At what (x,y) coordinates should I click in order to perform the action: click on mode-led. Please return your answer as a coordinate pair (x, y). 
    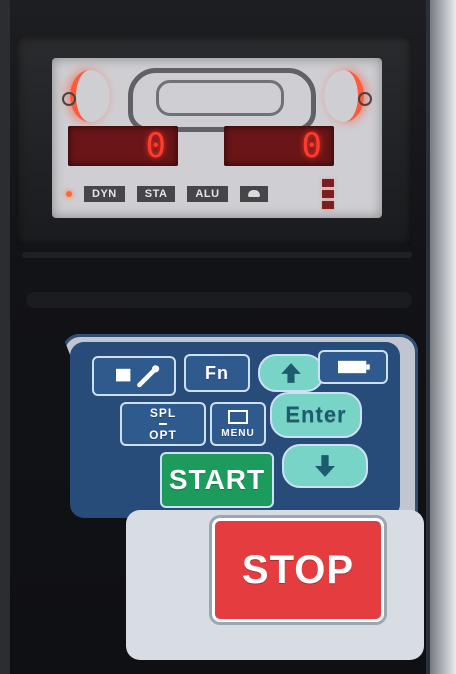
    Looking at the image, I should click on (69, 194).